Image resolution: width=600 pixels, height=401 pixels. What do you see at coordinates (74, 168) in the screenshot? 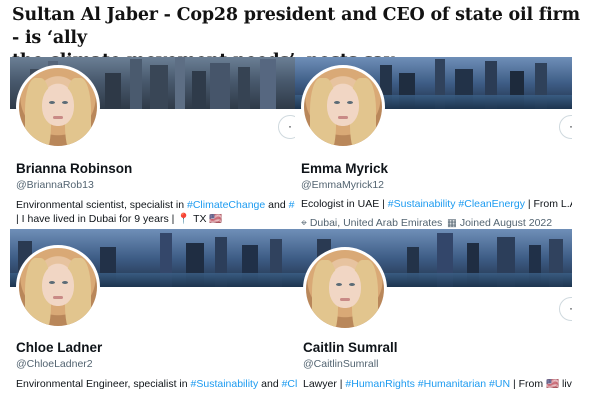
I see `display-name: Brianna Robinson` at bounding box center [74, 168].